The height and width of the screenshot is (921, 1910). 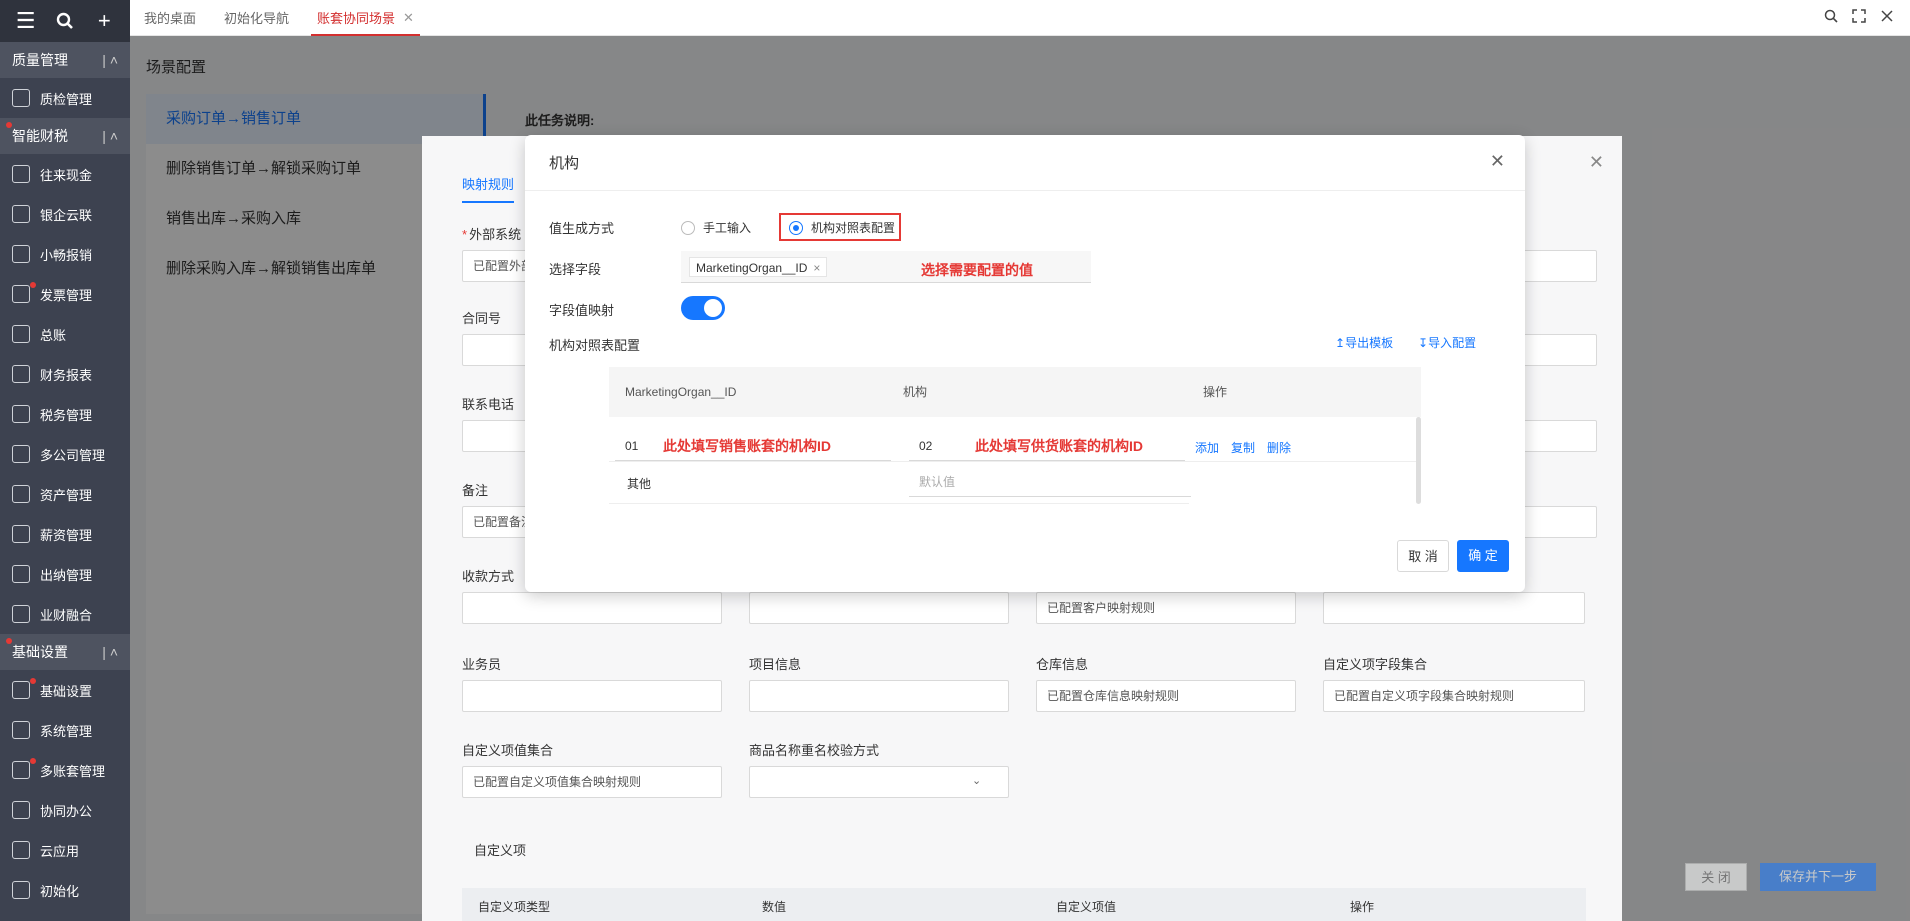 I want to click on salesman-field, so click(x=592, y=696).